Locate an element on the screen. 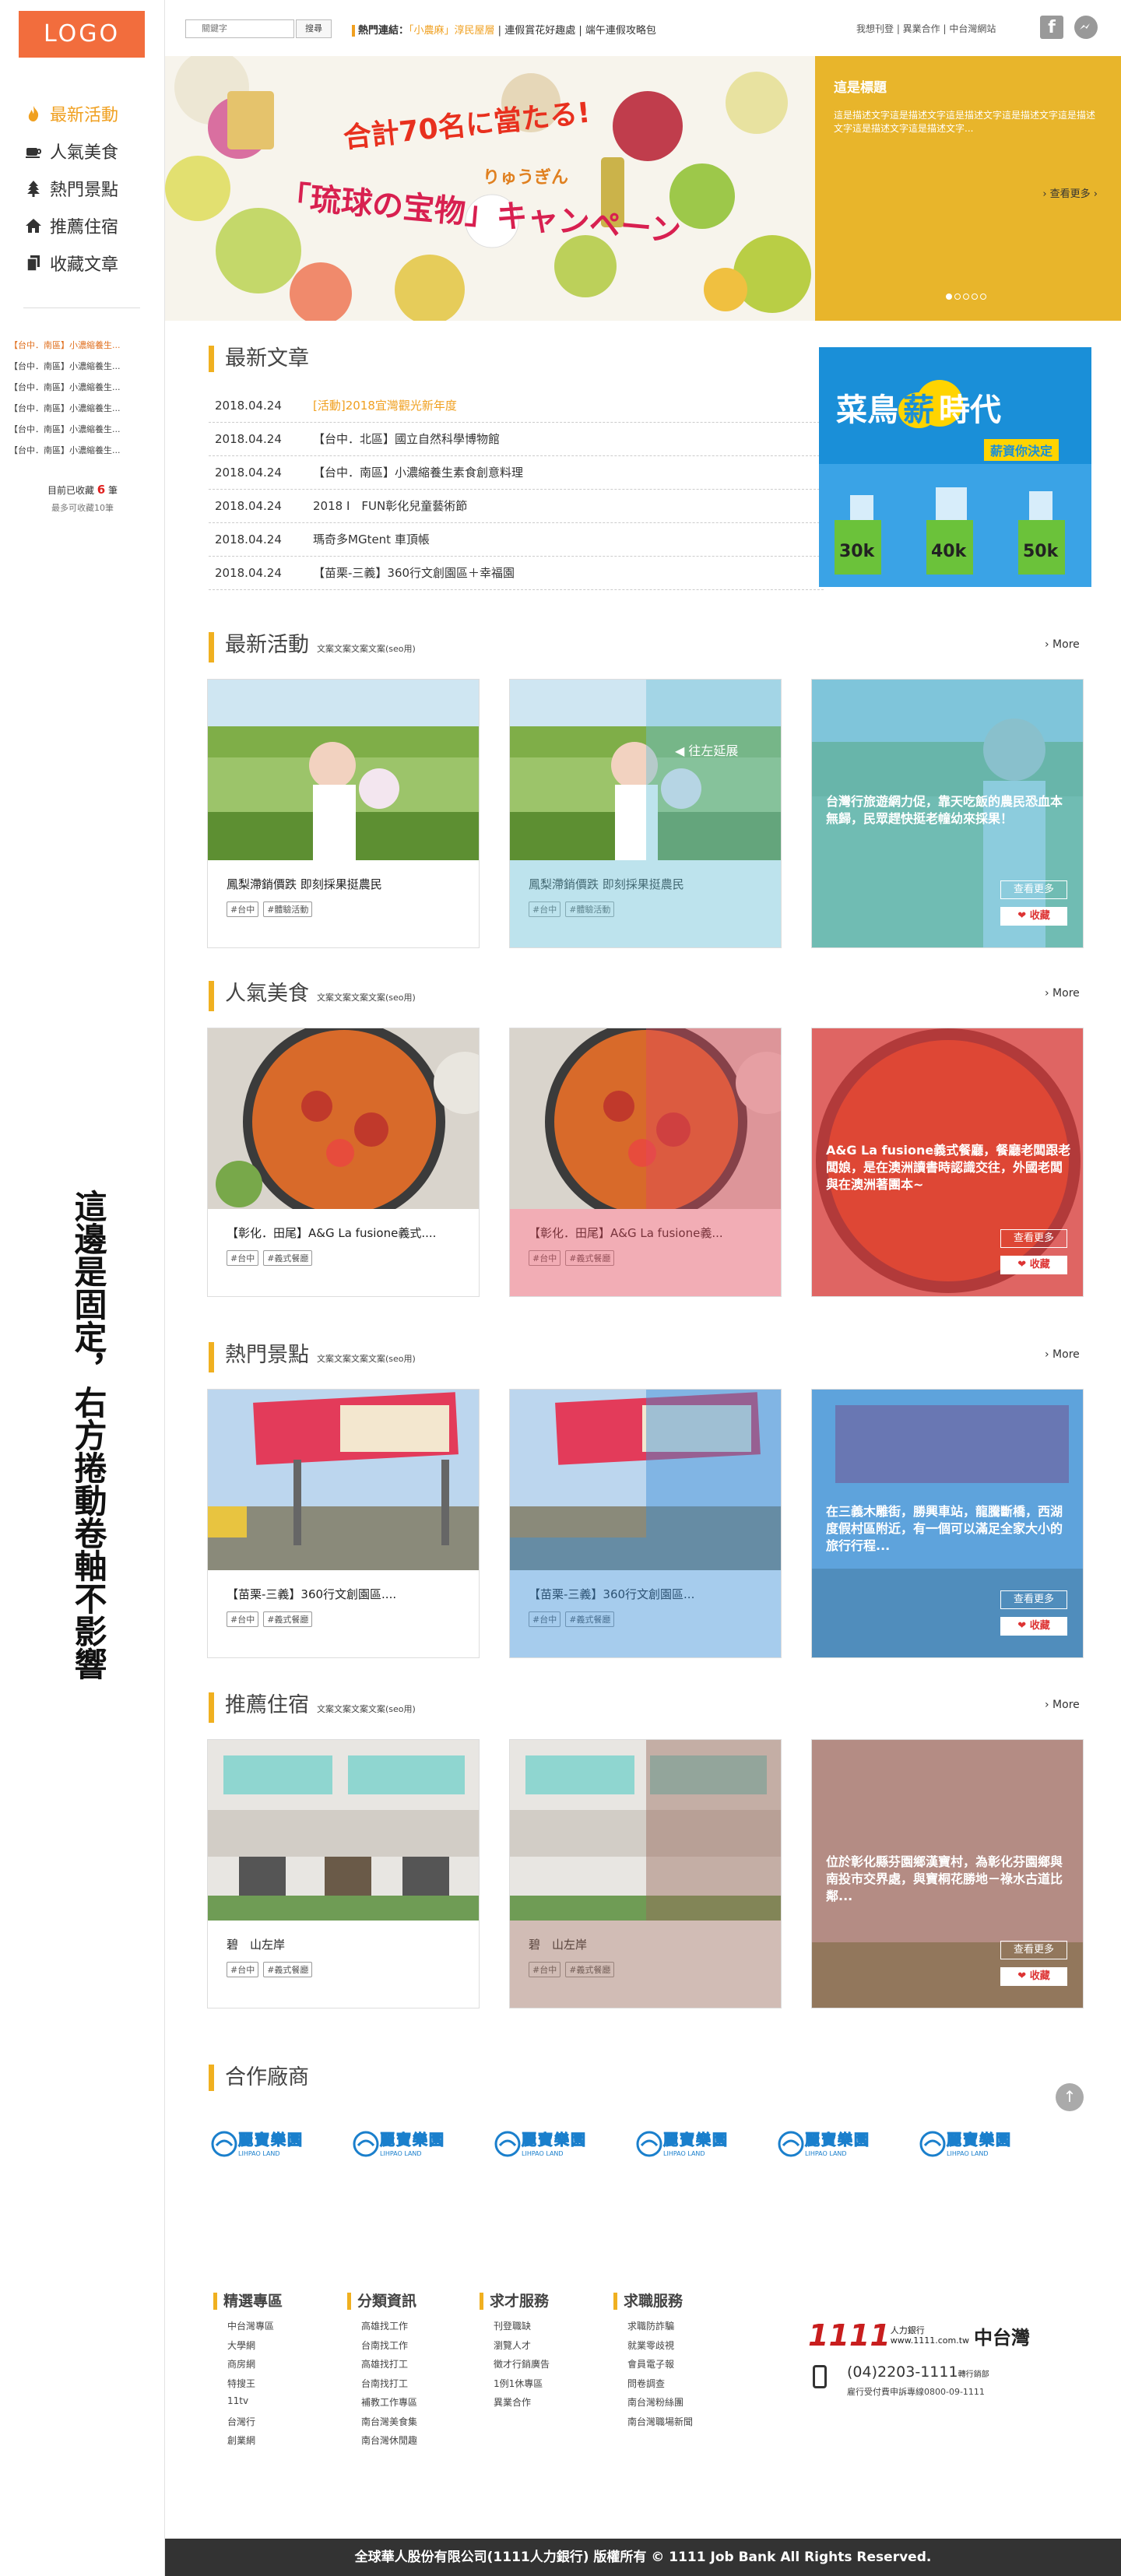 The width and height of the screenshot is (1121, 2576). nav-saved-articles: 收藏文章 is located at coordinates (81, 263).